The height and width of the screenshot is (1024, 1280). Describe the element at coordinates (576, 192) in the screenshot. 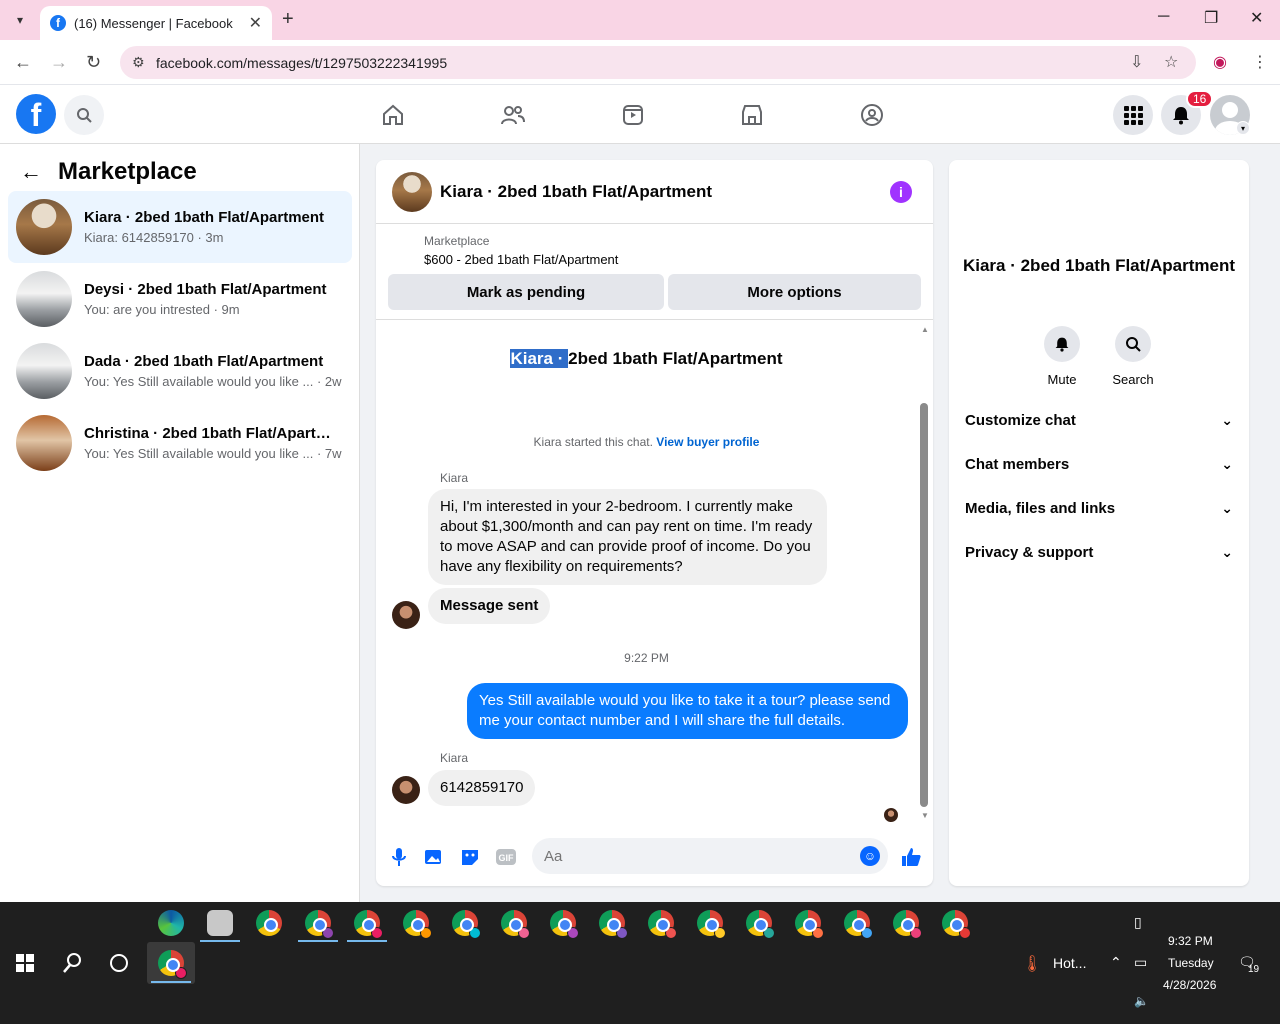

I see `chat-title: Kiara · 2bed 1bath Flat/Apartment` at that location.